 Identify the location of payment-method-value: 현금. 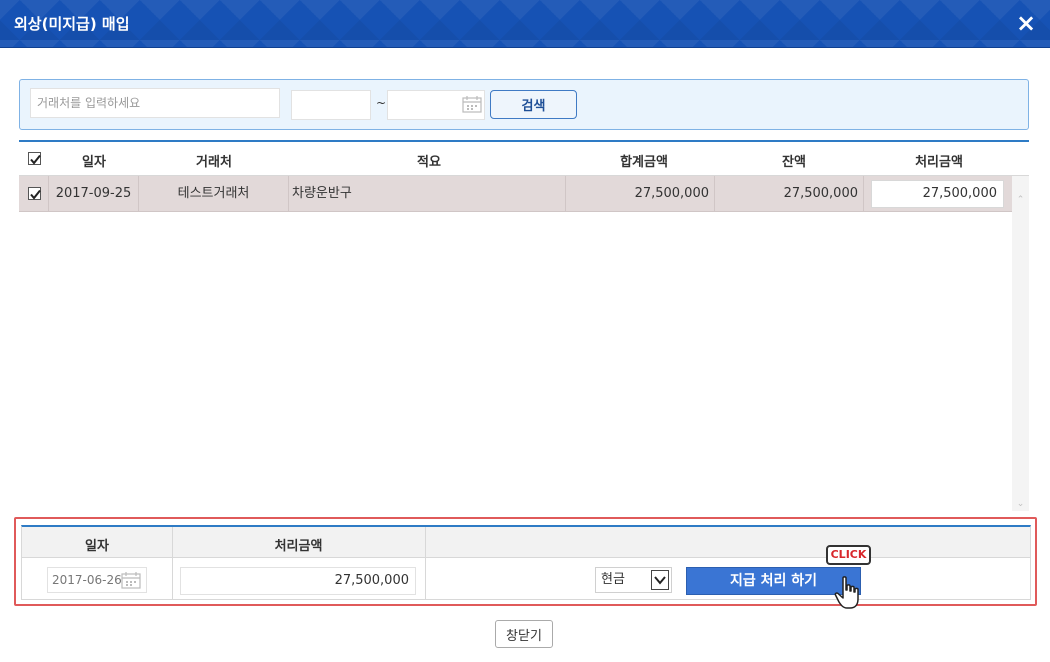
(613, 579).